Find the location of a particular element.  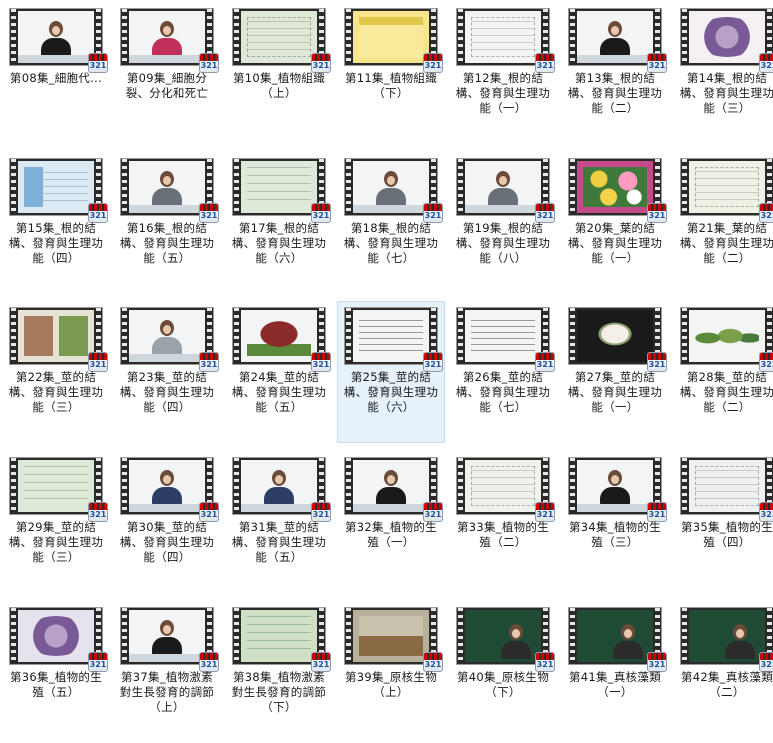

file-name-label: 第40集_原核生物（下） is located at coordinates (503, 684).